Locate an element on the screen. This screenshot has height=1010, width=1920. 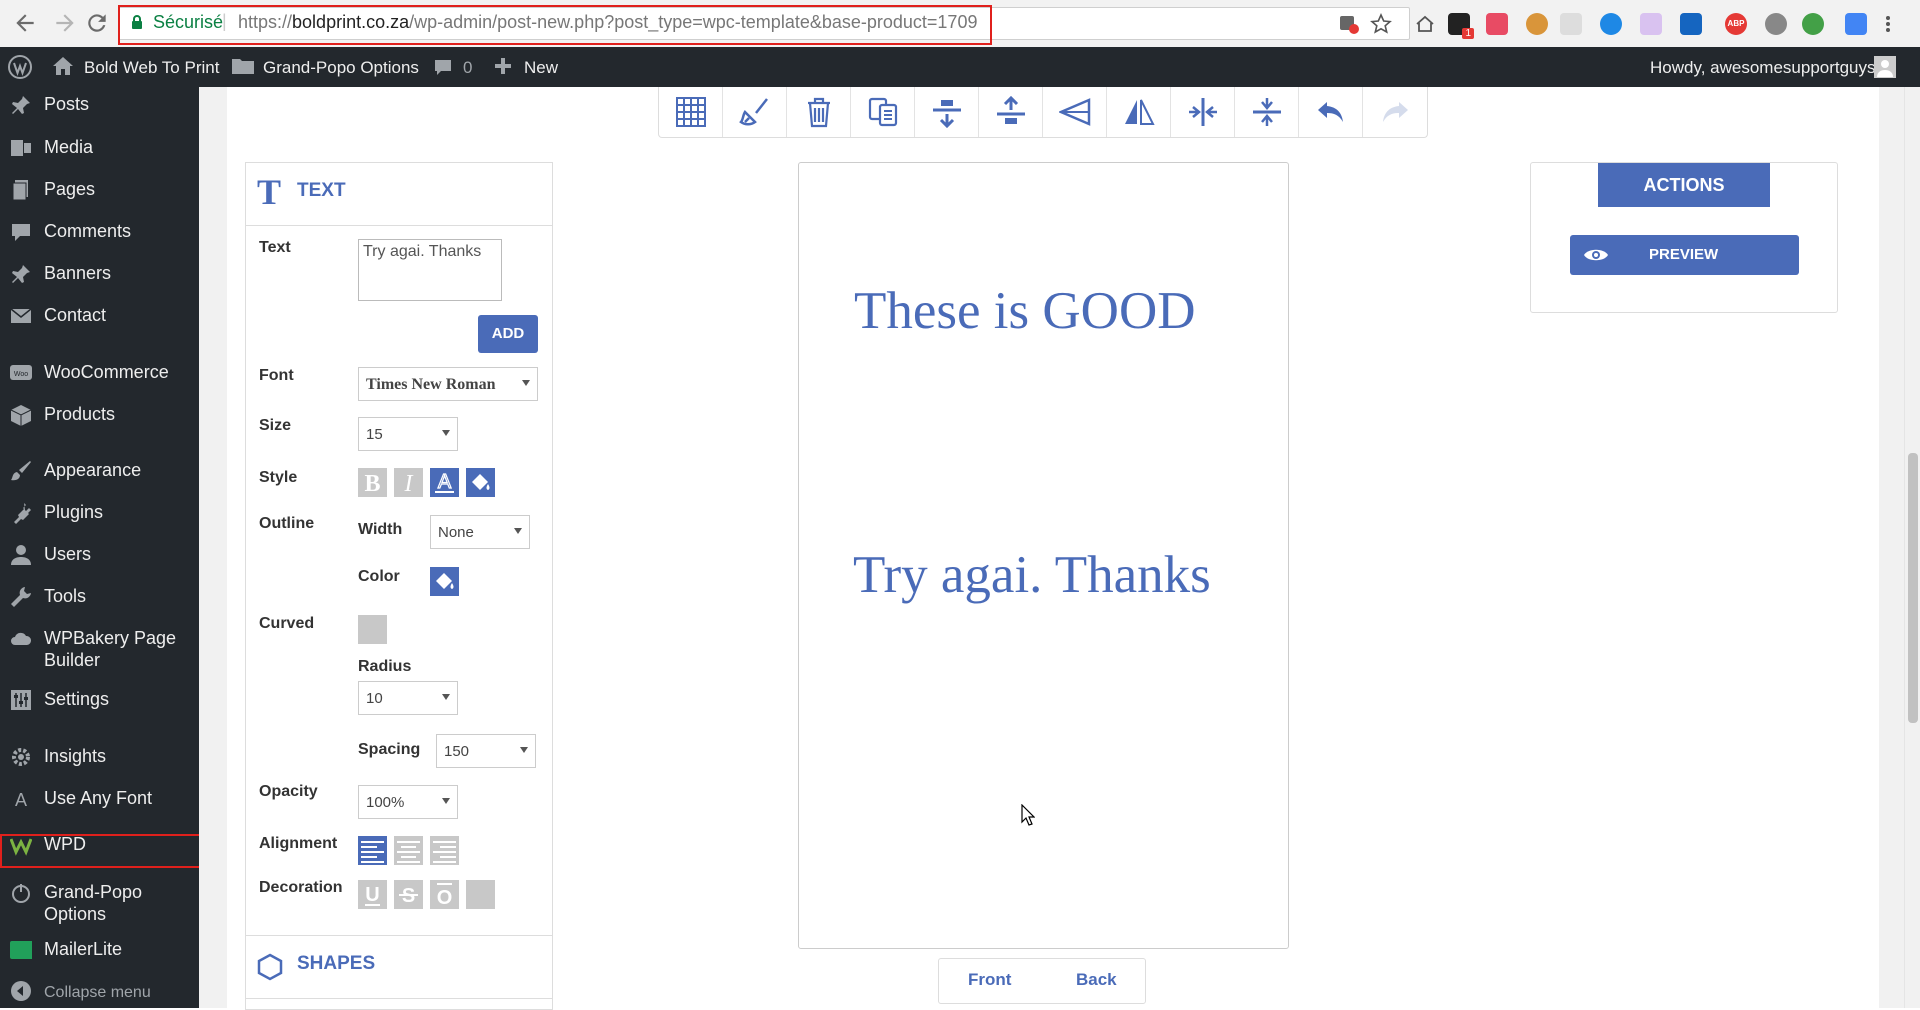
cube-extension-icon is located at coordinates (1571, 24).